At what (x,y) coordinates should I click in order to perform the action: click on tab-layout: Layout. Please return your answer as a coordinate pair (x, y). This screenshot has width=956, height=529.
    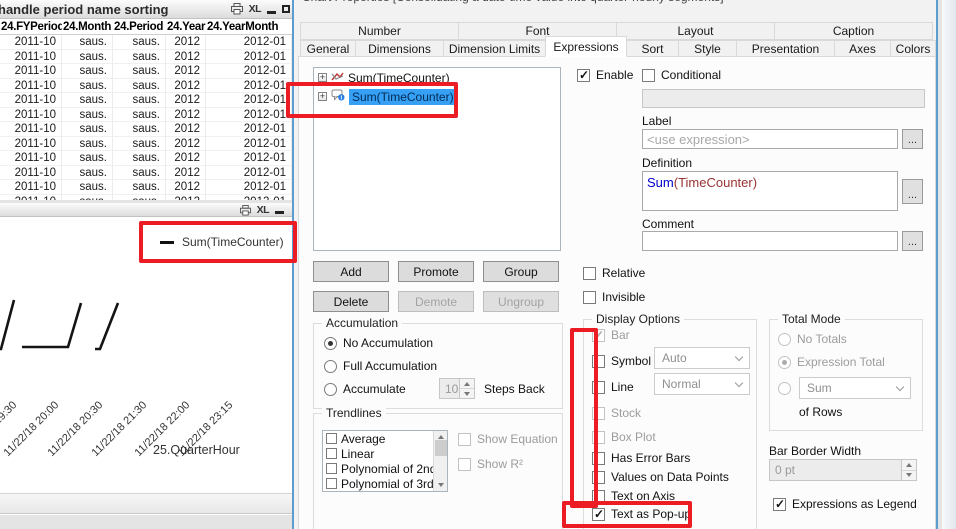
    Looking at the image, I should click on (695, 31).